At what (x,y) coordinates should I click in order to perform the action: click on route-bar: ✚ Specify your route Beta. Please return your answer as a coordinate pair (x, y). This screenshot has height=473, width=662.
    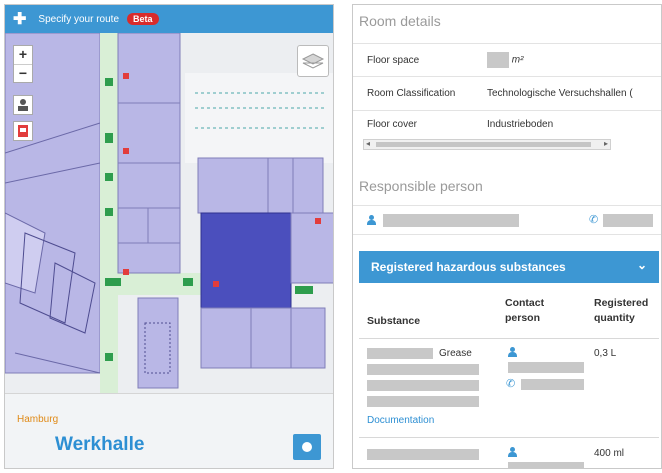
    Looking at the image, I should click on (169, 19).